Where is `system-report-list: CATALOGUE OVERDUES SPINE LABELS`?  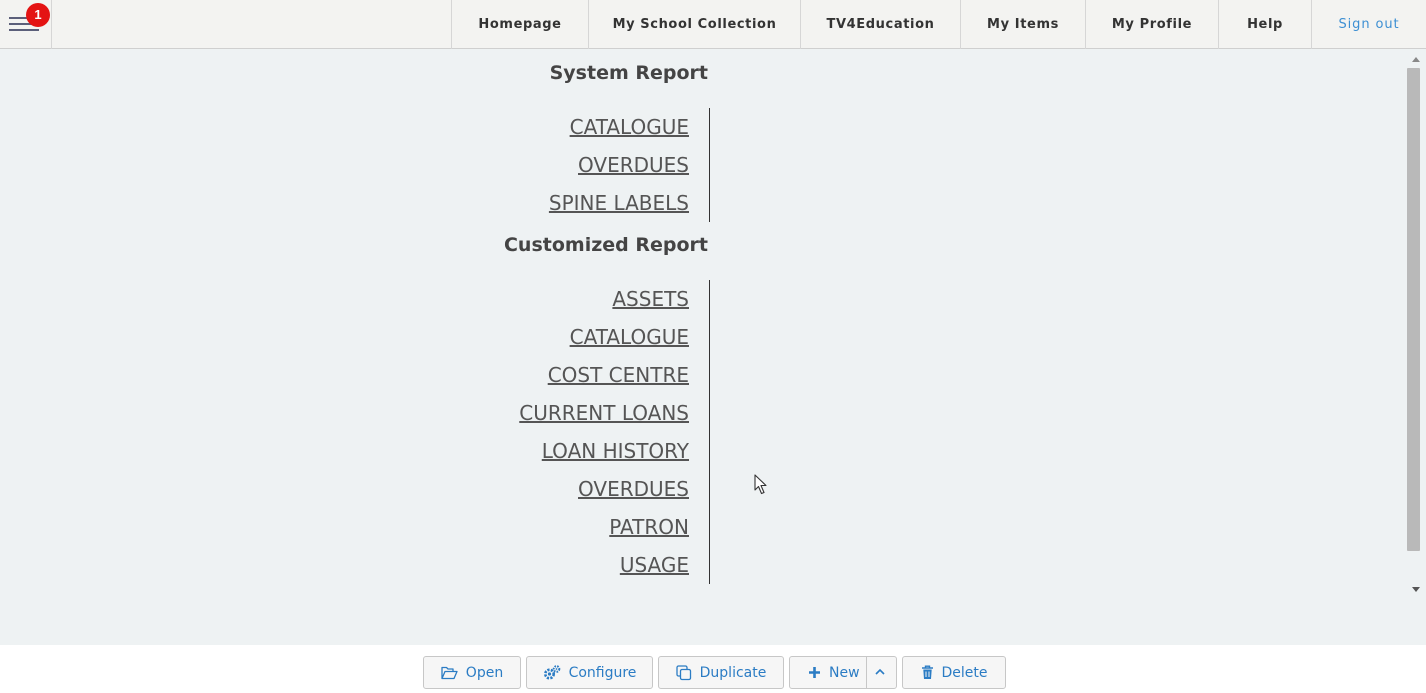 system-report-list: CATALOGUE OVERDUES SPINE LABELS is located at coordinates (590, 165).